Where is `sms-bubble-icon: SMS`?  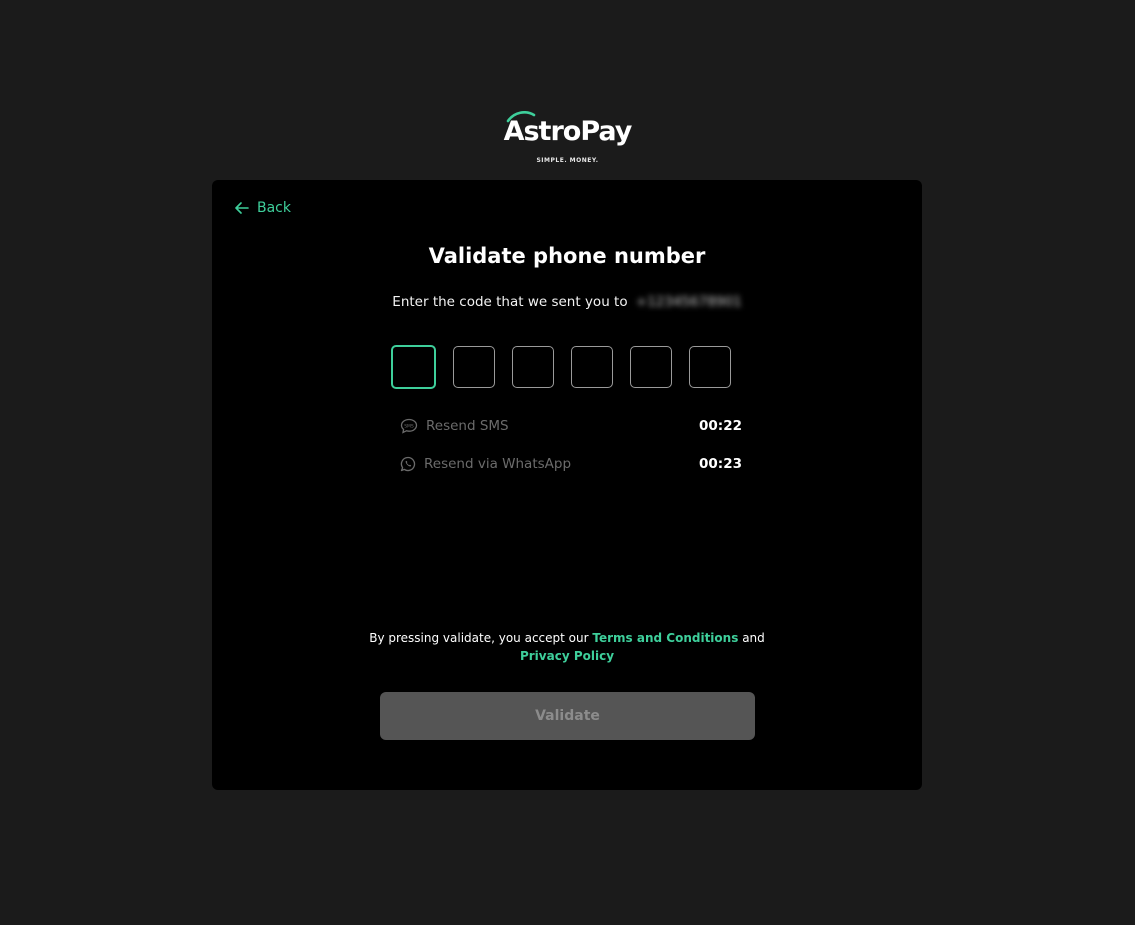
sms-bubble-icon: SMS is located at coordinates (409, 426).